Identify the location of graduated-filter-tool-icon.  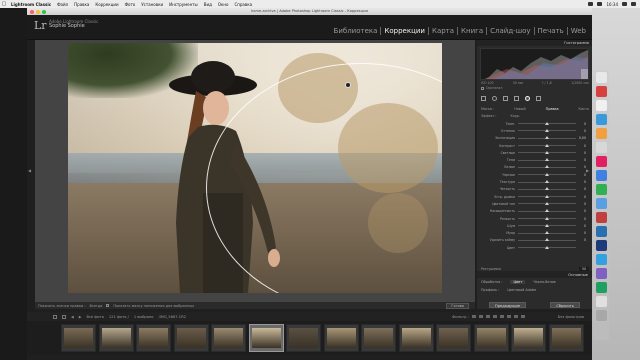
(516, 98).